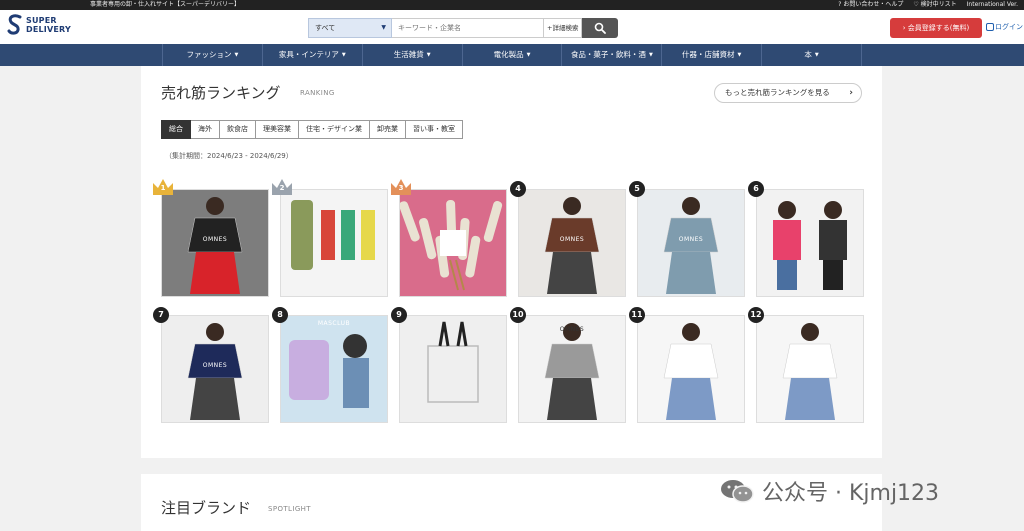 The width and height of the screenshot is (1024, 531). What do you see at coordinates (308, 54) in the screenshot?
I see `nav-item-label: 家具・インテリア` at bounding box center [308, 54].